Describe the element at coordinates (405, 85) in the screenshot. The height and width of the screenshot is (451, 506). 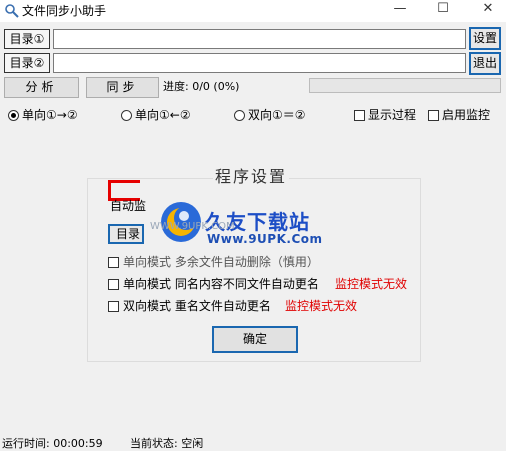
I see `progress-bar` at that location.